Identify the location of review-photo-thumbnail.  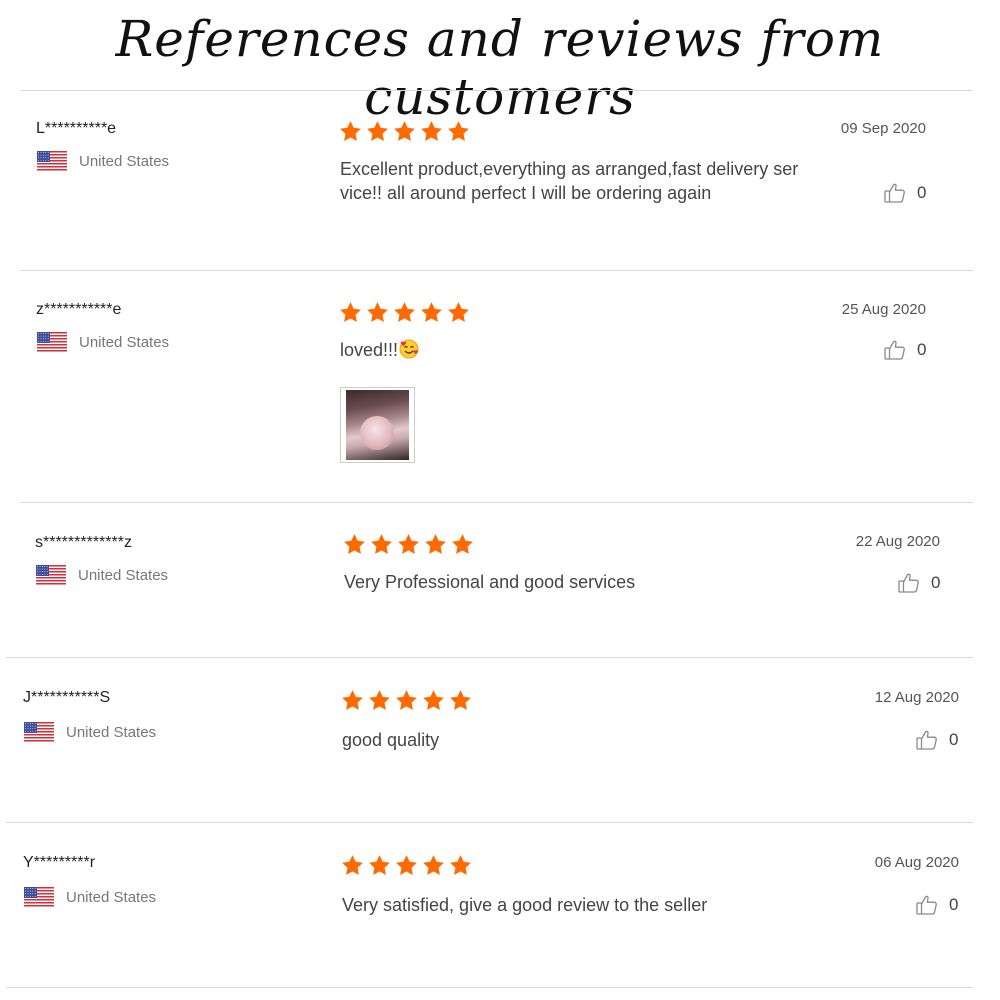
(377, 425).